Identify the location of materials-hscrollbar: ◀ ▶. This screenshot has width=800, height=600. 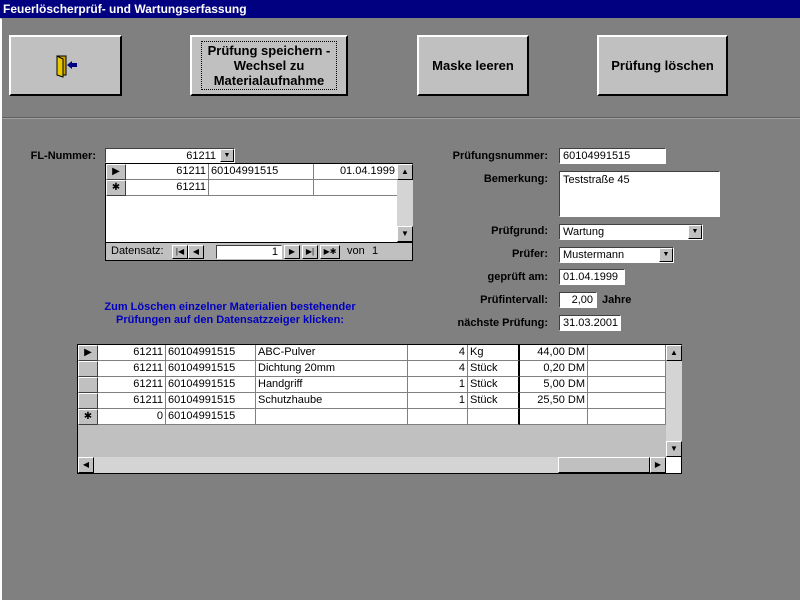
(372, 465).